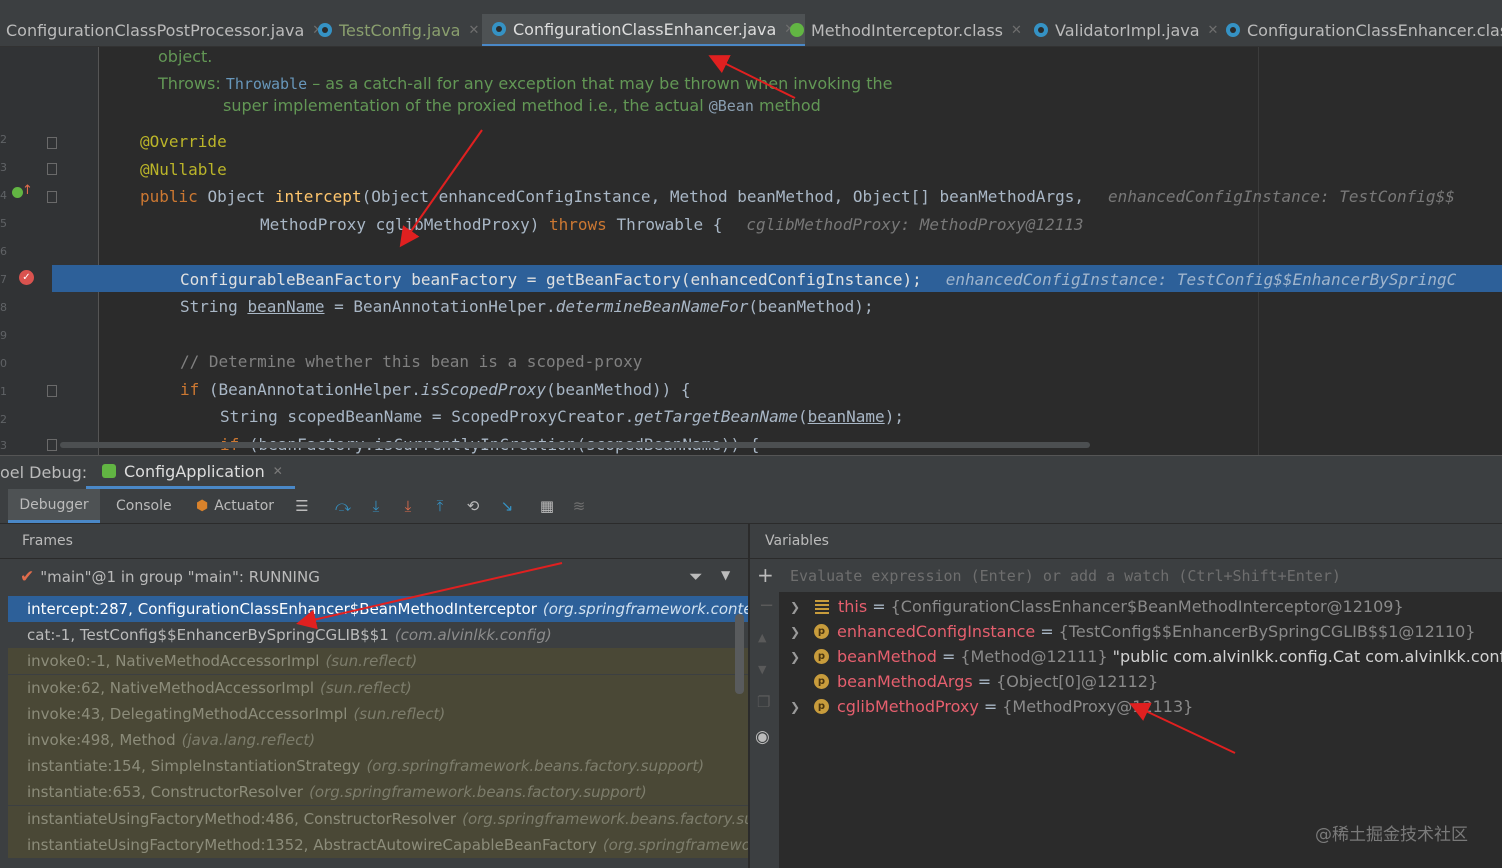 Image resolution: width=1502 pixels, height=868 pixels. Describe the element at coordinates (26, 277) in the screenshot. I see `breakpoint-icon: ✓` at that location.